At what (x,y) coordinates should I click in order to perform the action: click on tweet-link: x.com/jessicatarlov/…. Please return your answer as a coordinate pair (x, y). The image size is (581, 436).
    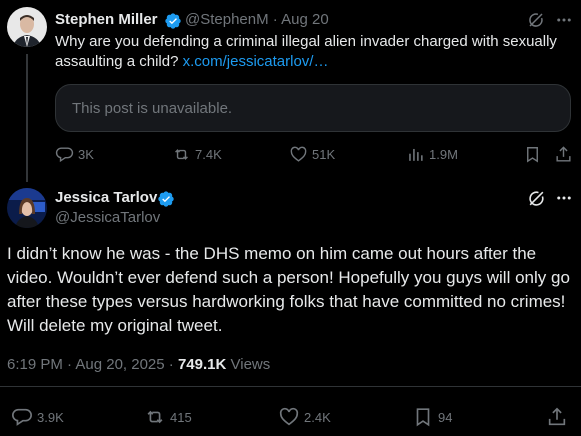
    Looking at the image, I should click on (256, 61).